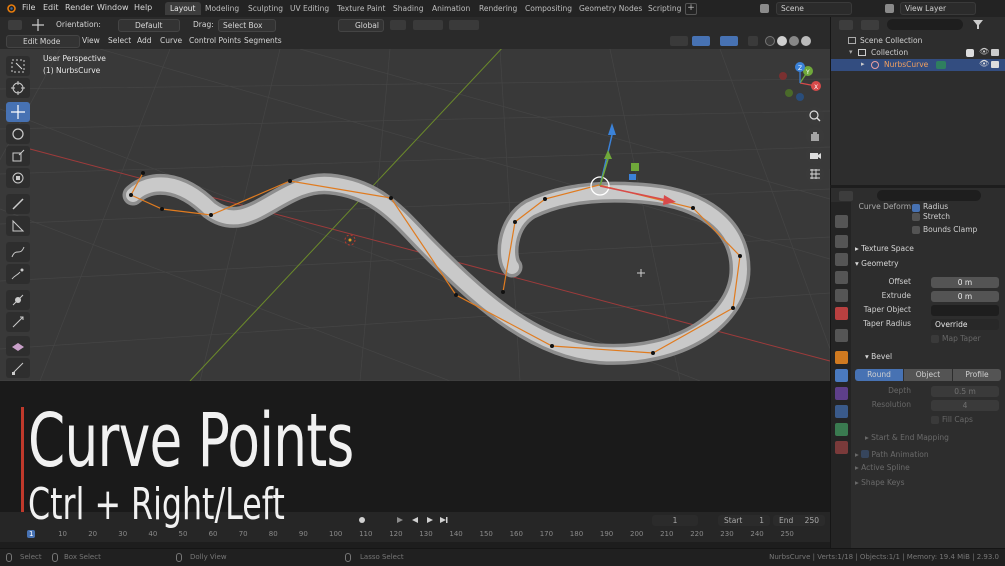  What do you see at coordinates (841, 277) in the screenshot?
I see `view-layer-tab-icon` at bounding box center [841, 277].